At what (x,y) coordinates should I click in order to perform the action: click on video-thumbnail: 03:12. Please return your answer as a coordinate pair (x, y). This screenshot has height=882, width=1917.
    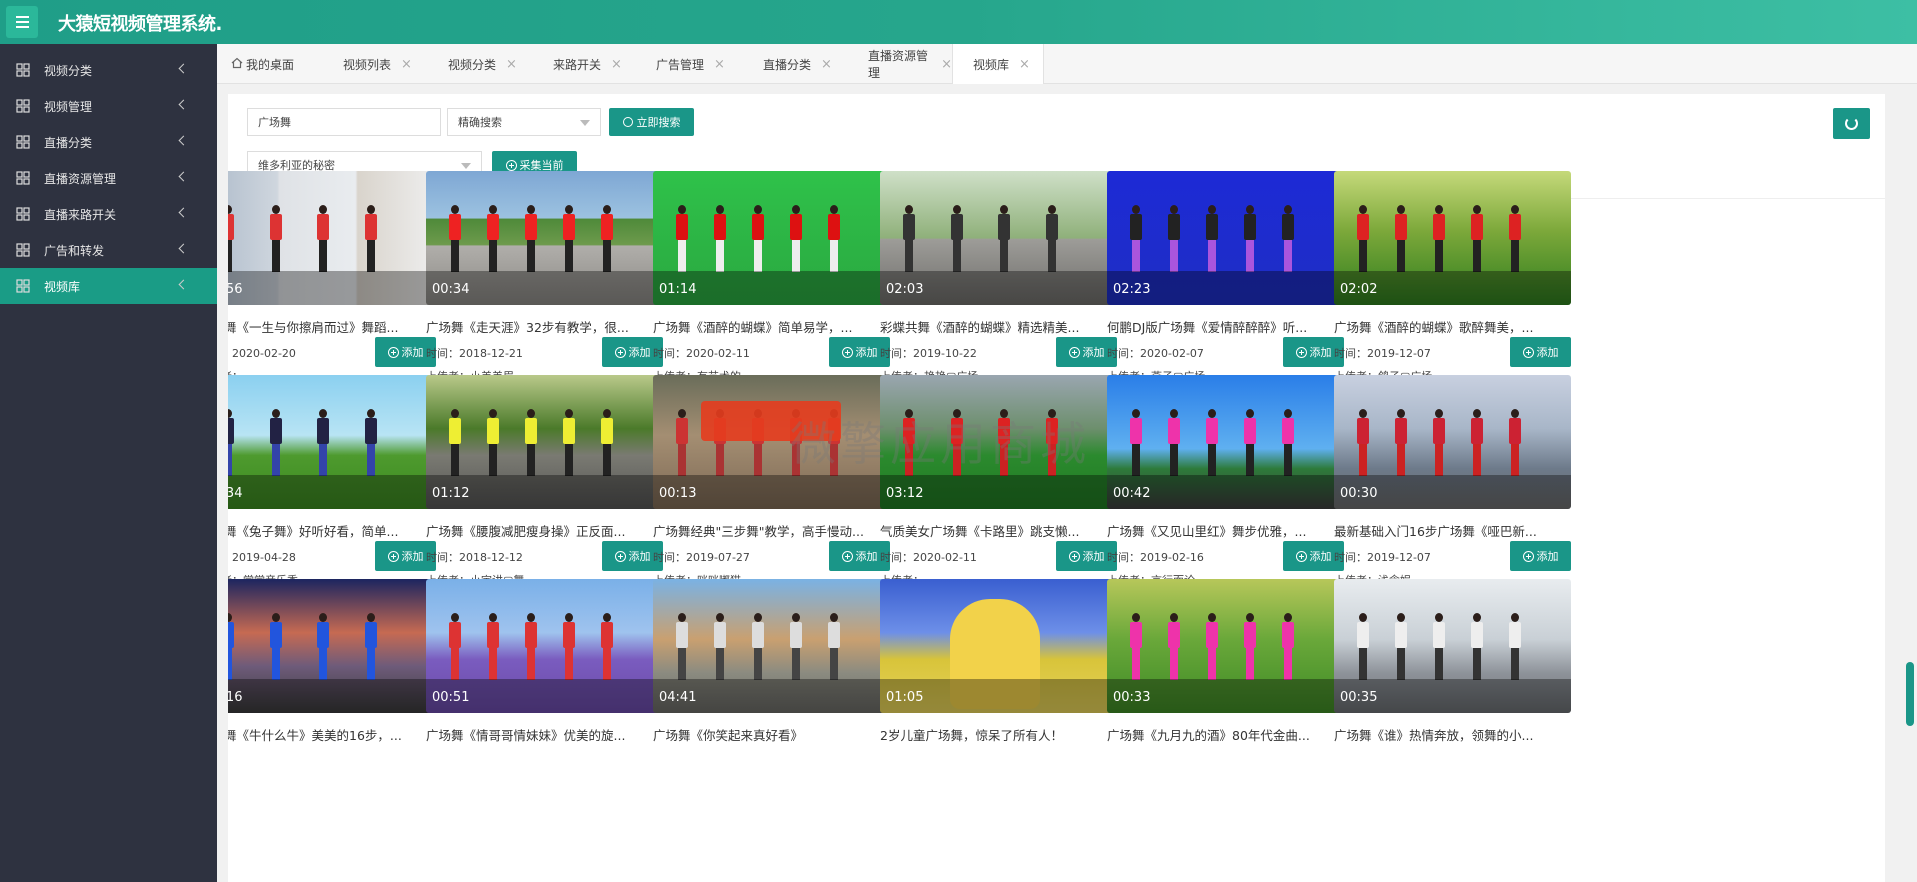
    Looking at the image, I should click on (998, 442).